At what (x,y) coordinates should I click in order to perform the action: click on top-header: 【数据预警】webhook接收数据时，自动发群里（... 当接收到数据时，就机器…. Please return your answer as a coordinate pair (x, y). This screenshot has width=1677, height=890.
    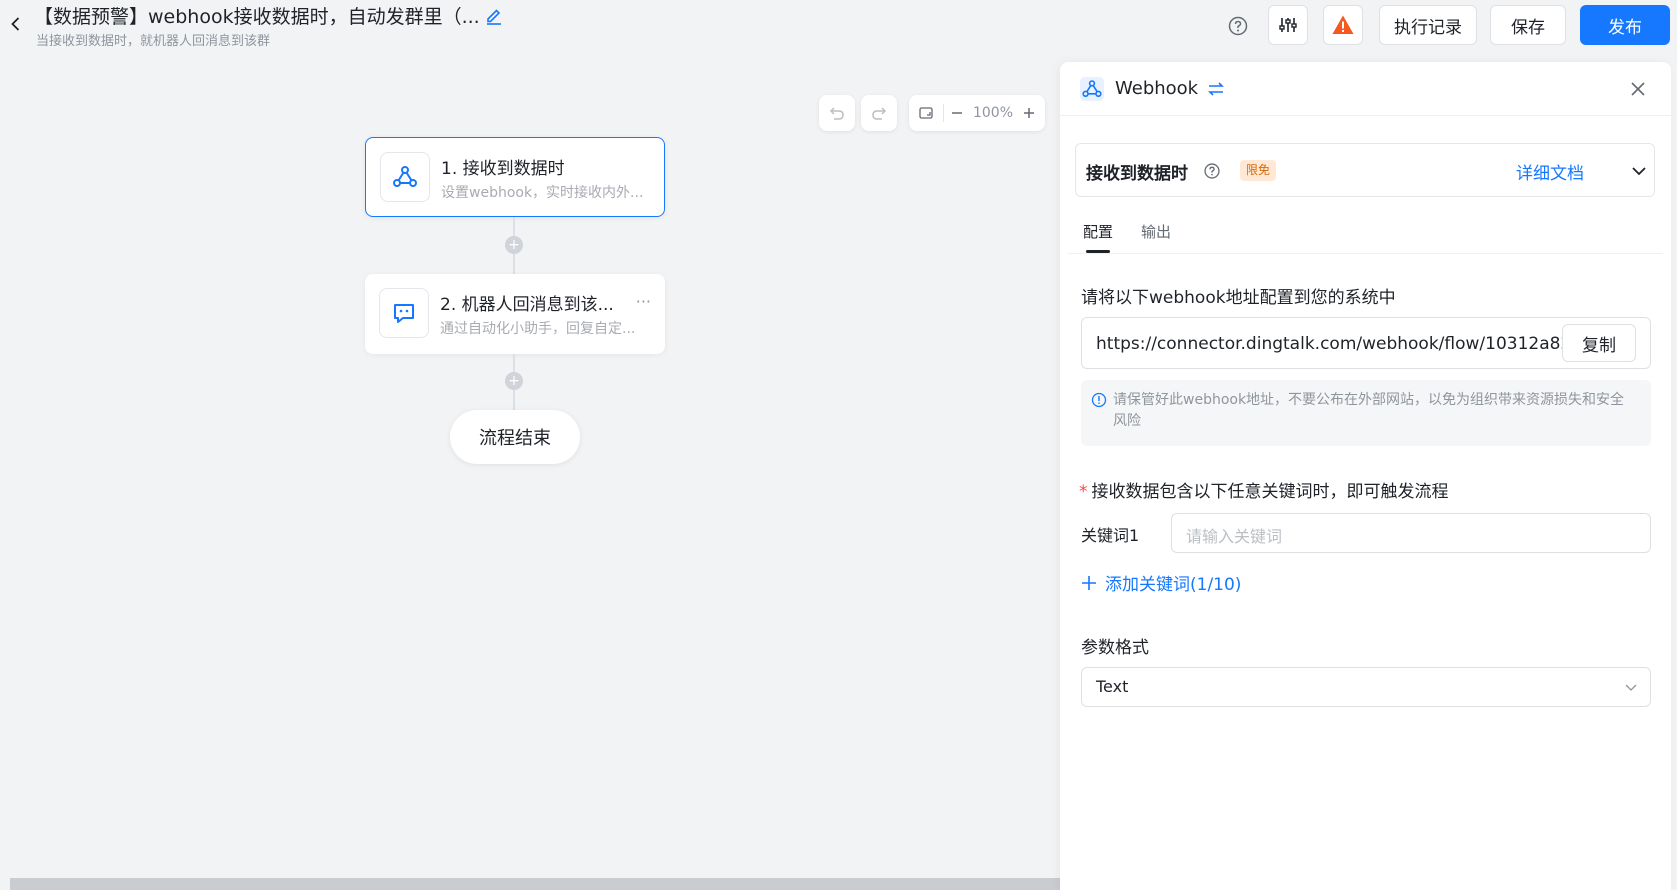
    Looking at the image, I should click on (838, 30).